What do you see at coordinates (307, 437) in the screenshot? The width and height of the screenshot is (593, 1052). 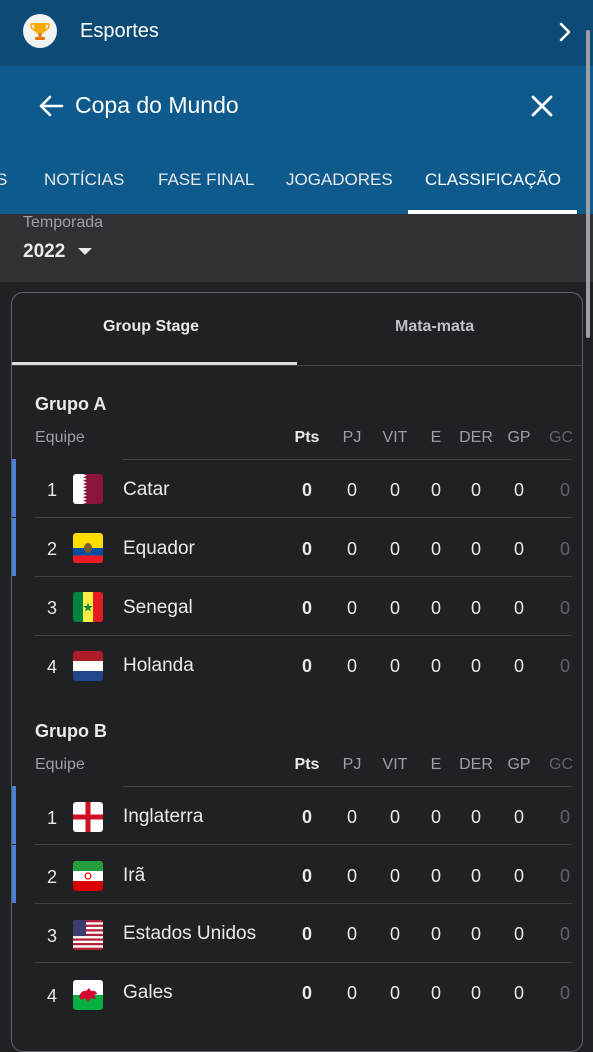 I see `column-header-pts: Pts` at bounding box center [307, 437].